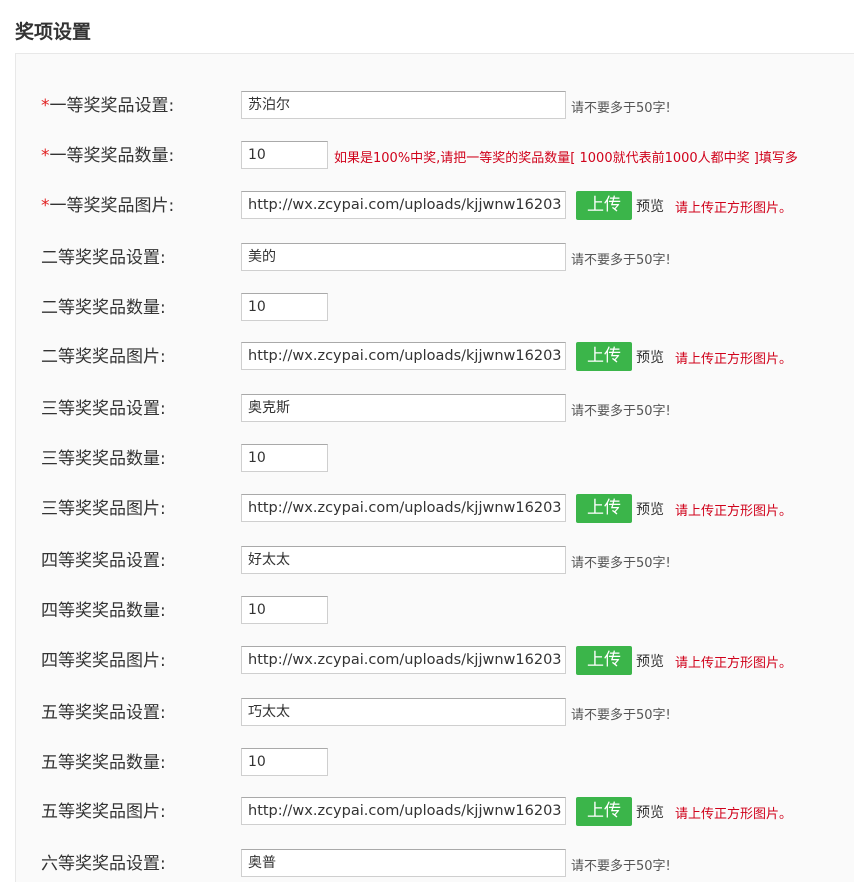 This screenshot has width=854, height=882. Describe the element at coordinates (621, 866) in the screenshot. I see `prize-6-name-hint: 请不要多于50字!` at that location.